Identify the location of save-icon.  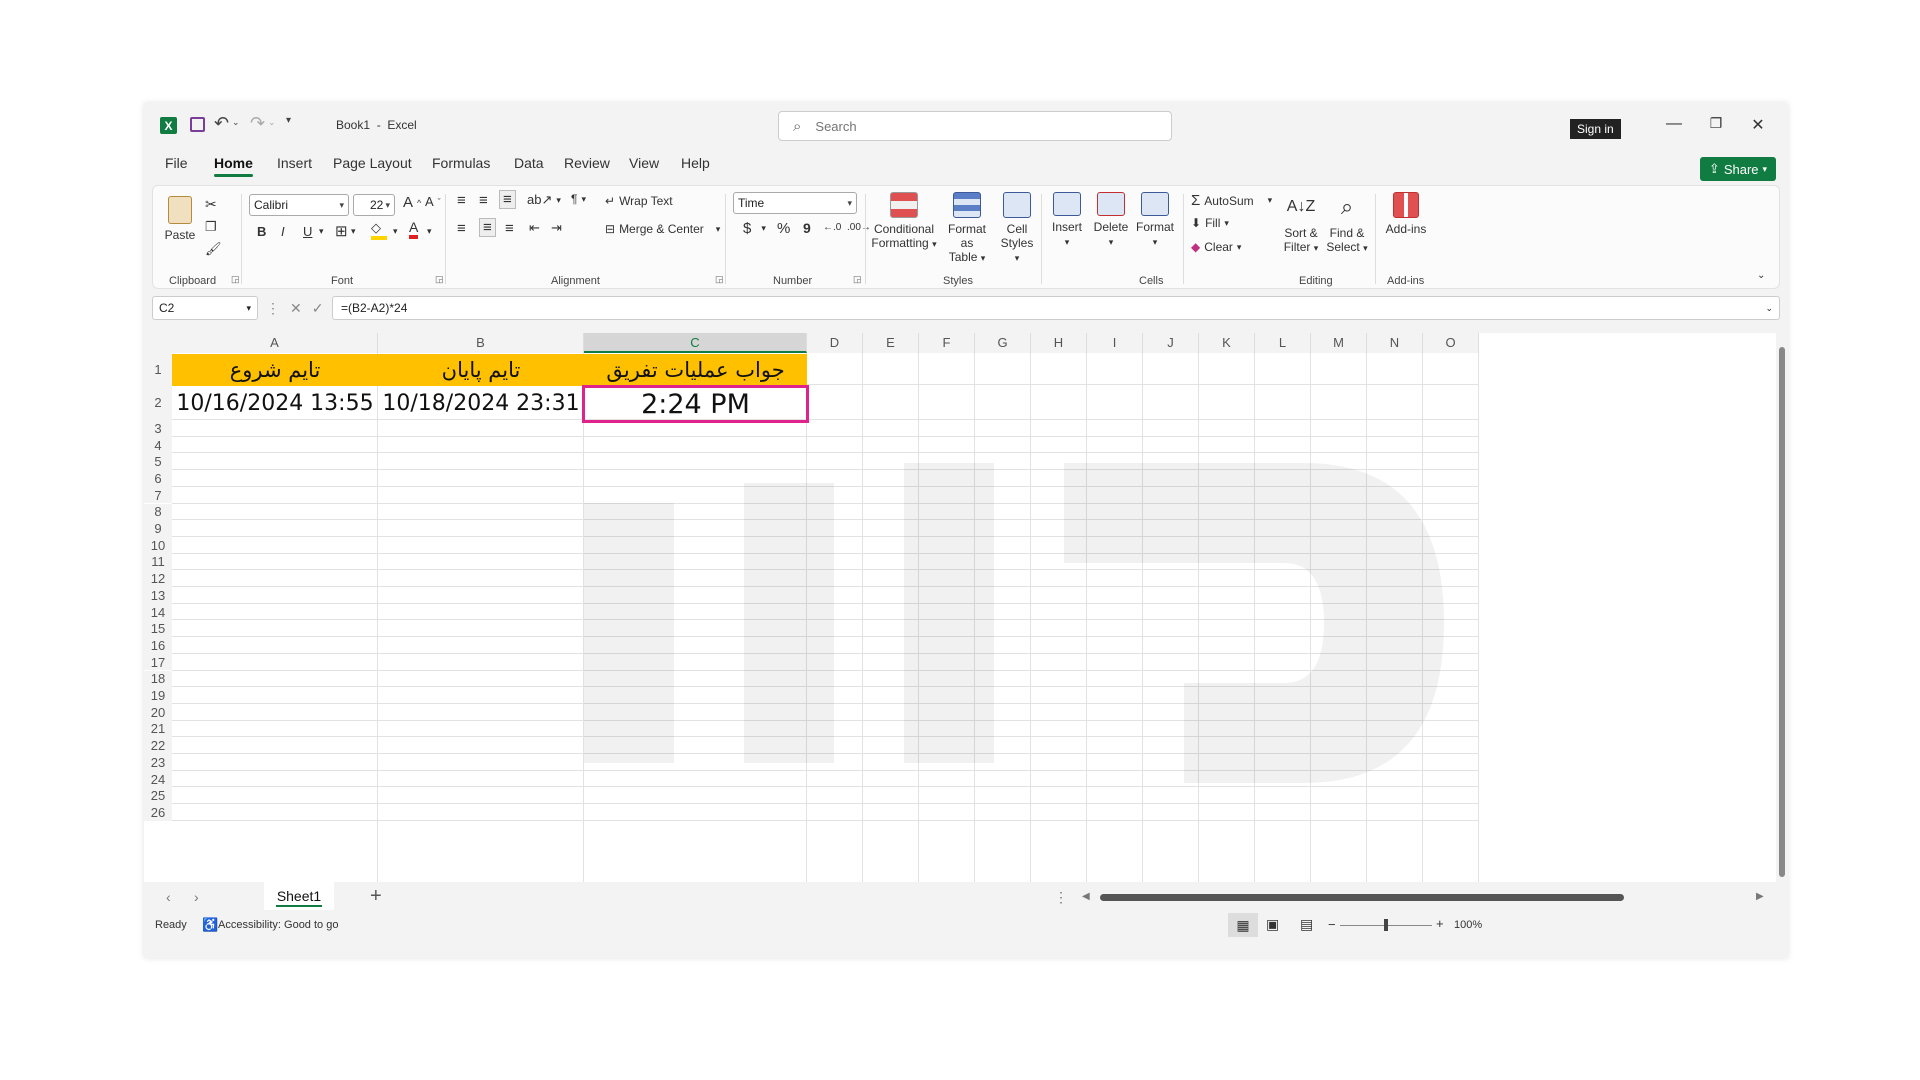
(197, 124).